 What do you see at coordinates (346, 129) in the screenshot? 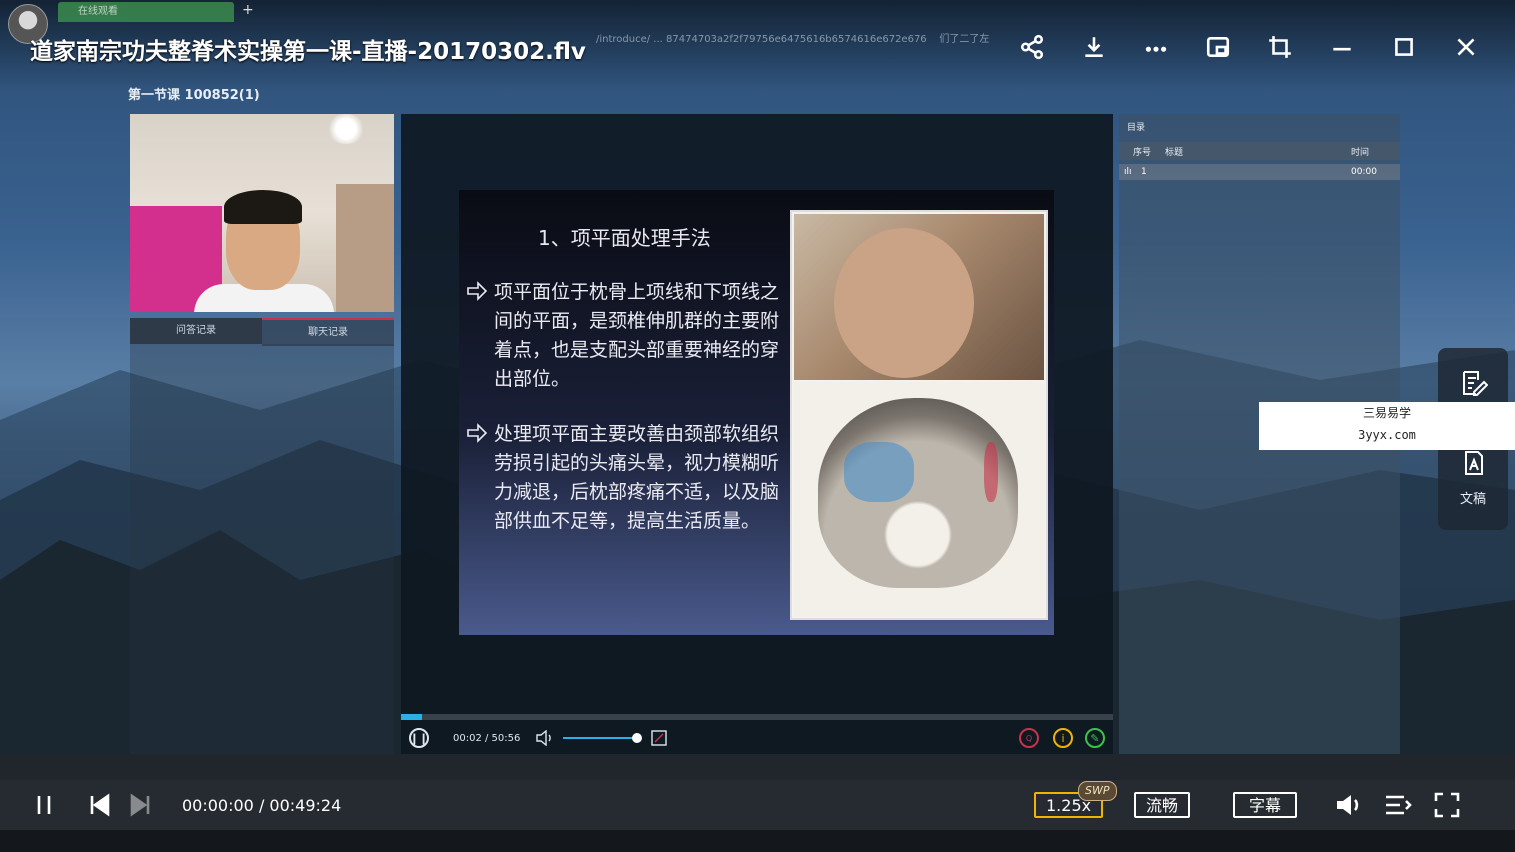
I see `cam-ceiling-light` at bounding box center [346, 129].